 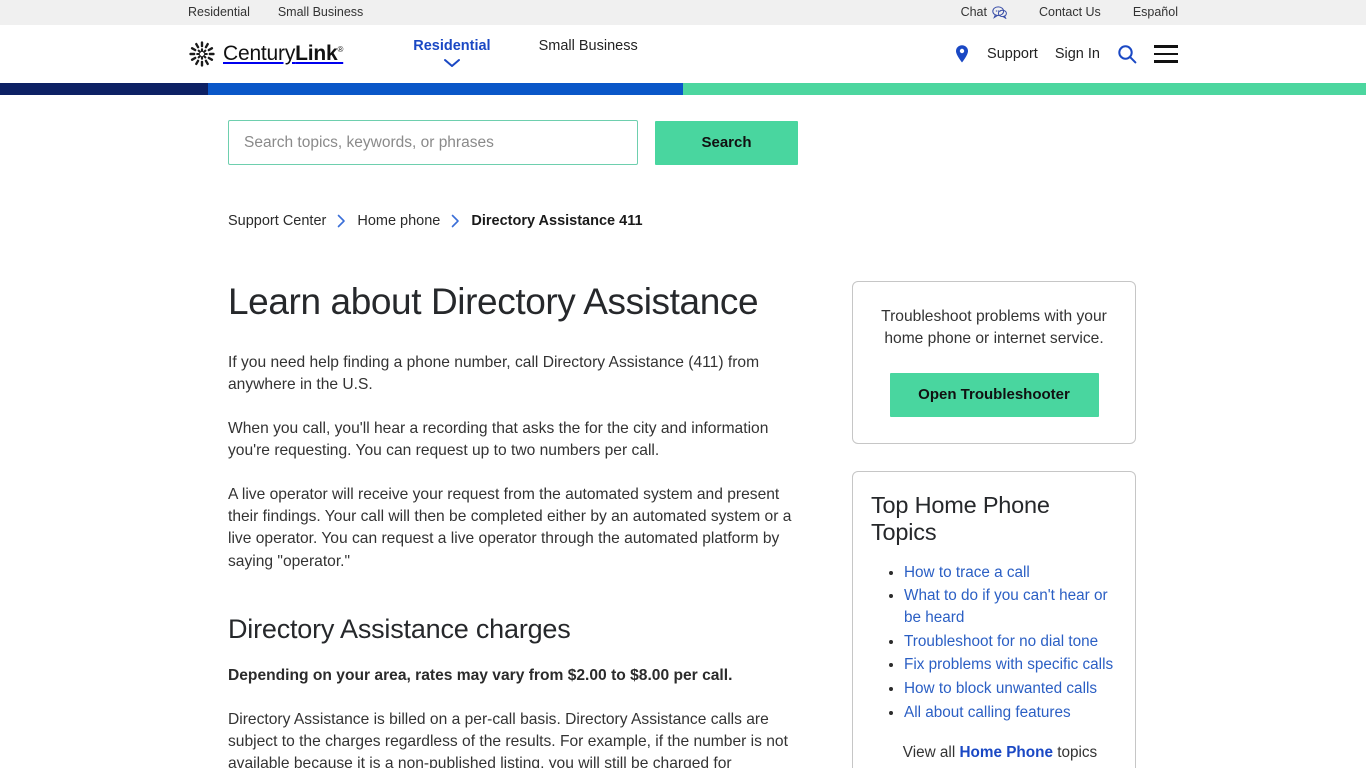 What do you see at coordinates (320, 12) in the screenshot?
I see `utility-link-small-business: Small Business` at bounding box center [320, 12].